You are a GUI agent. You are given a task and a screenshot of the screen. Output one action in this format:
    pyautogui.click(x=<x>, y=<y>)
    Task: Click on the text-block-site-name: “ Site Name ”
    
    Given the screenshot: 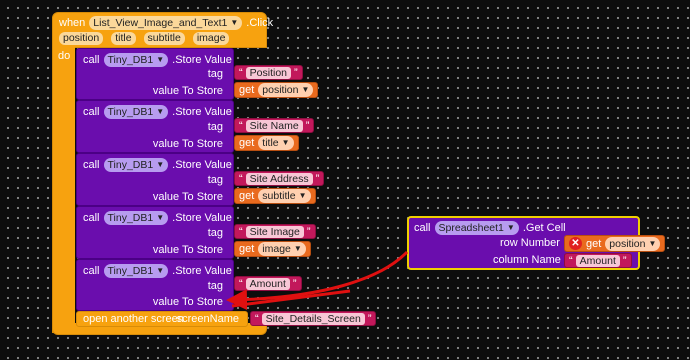 What is the action you would take?
    pyautogui.click(x=274, y=125)
    